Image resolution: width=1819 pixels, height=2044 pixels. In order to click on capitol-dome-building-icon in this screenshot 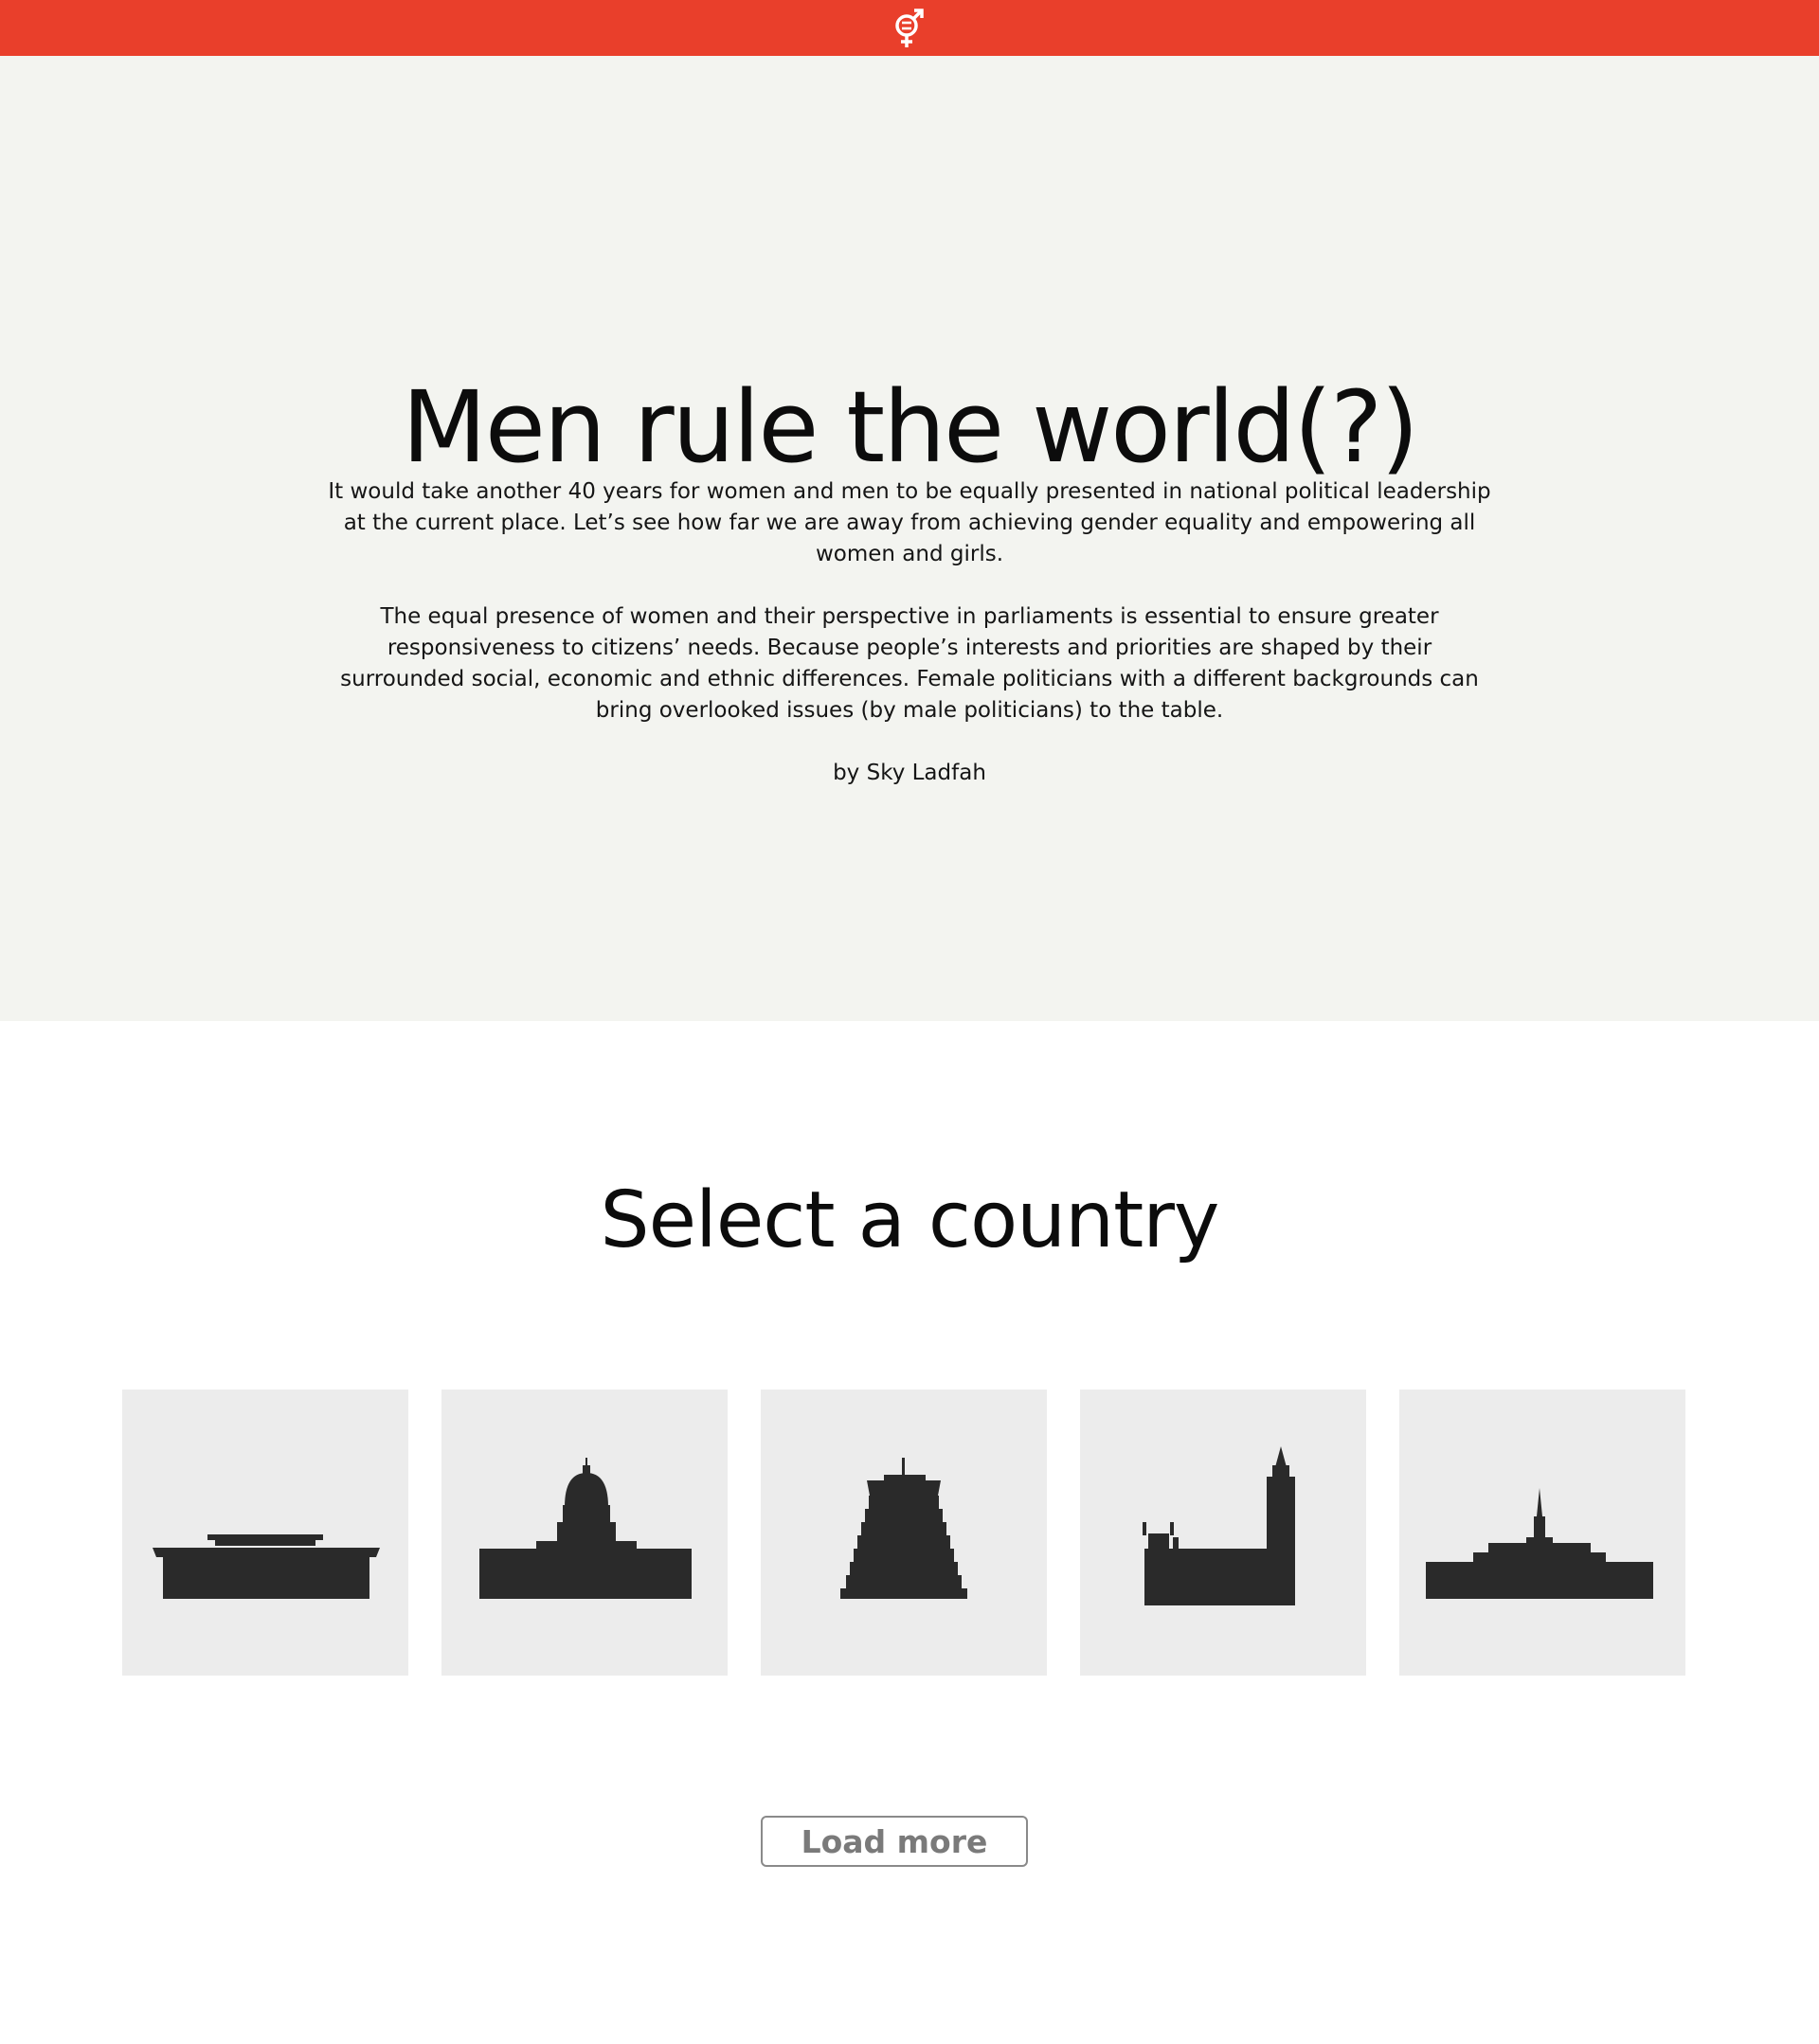, I will do `click(585, 1528)`.